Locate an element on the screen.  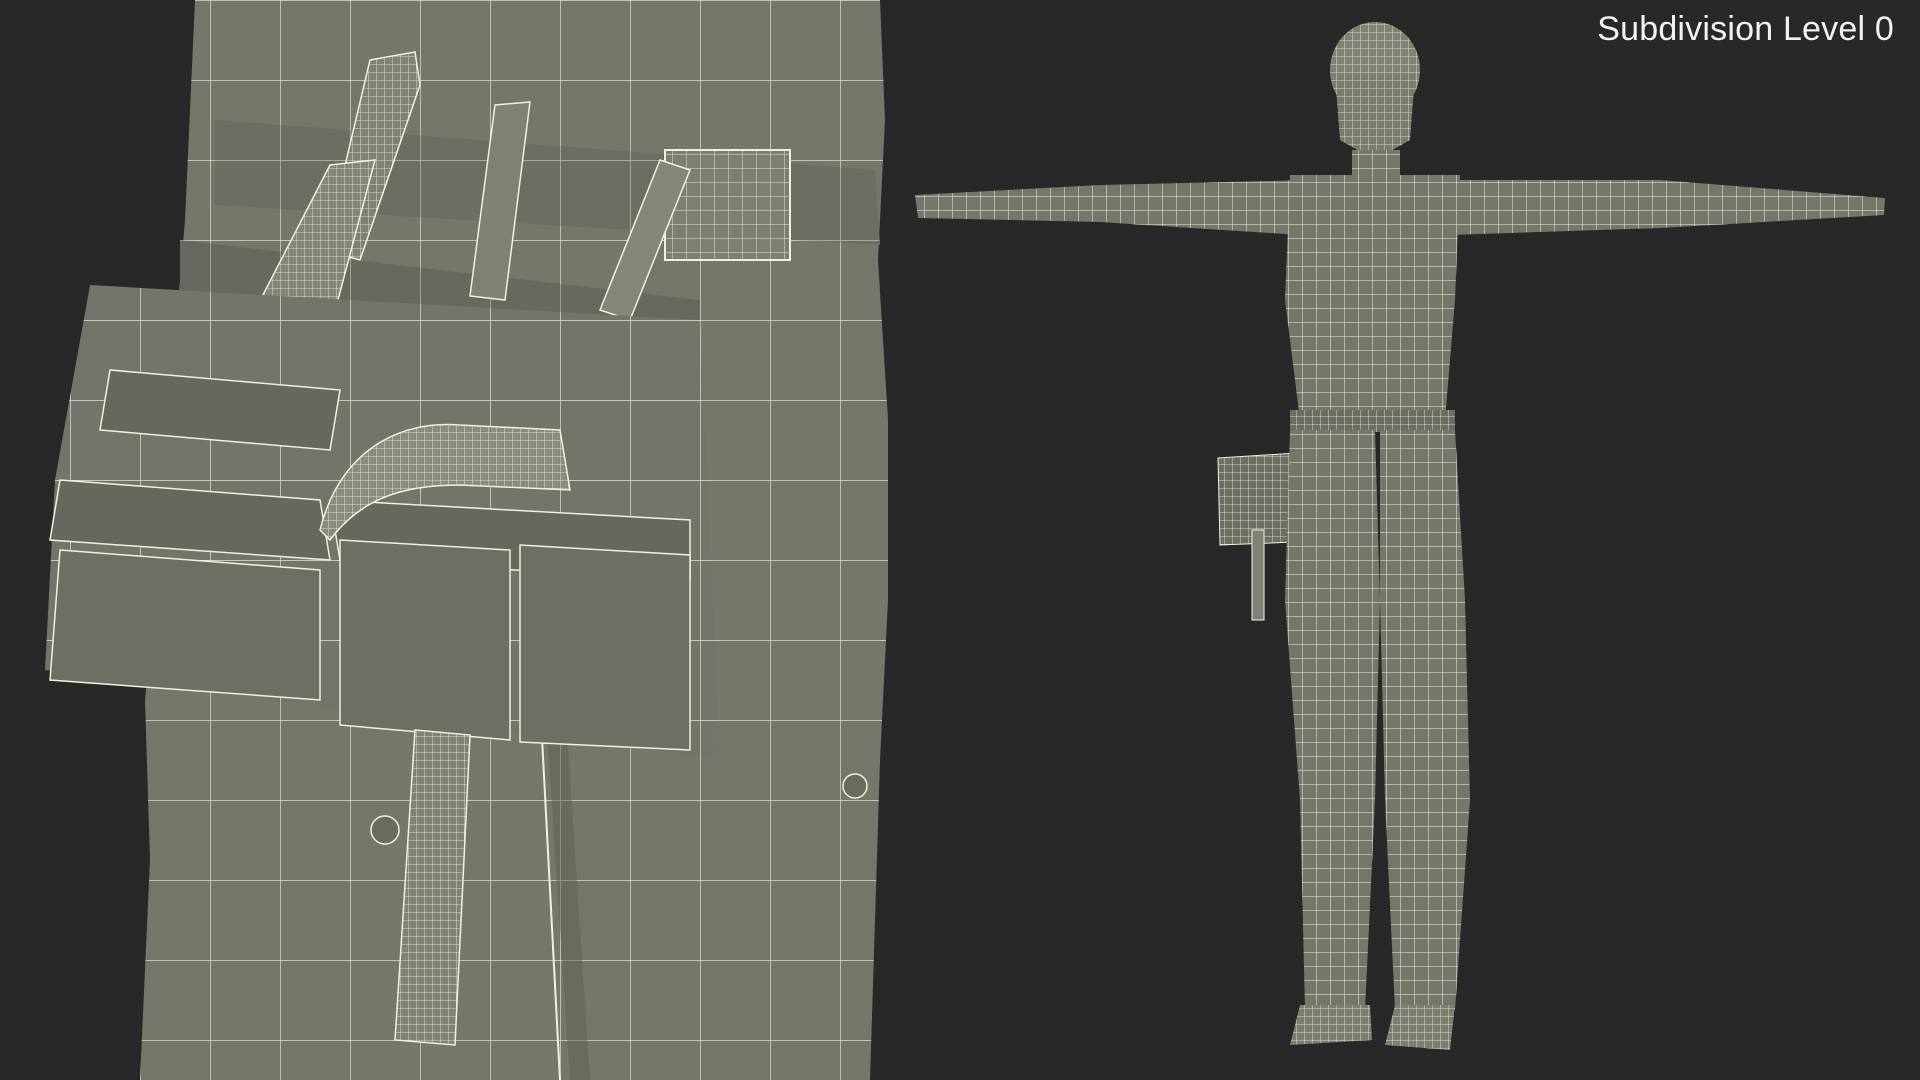
figure-hammer-handle is located at coordinates (1258, 575).